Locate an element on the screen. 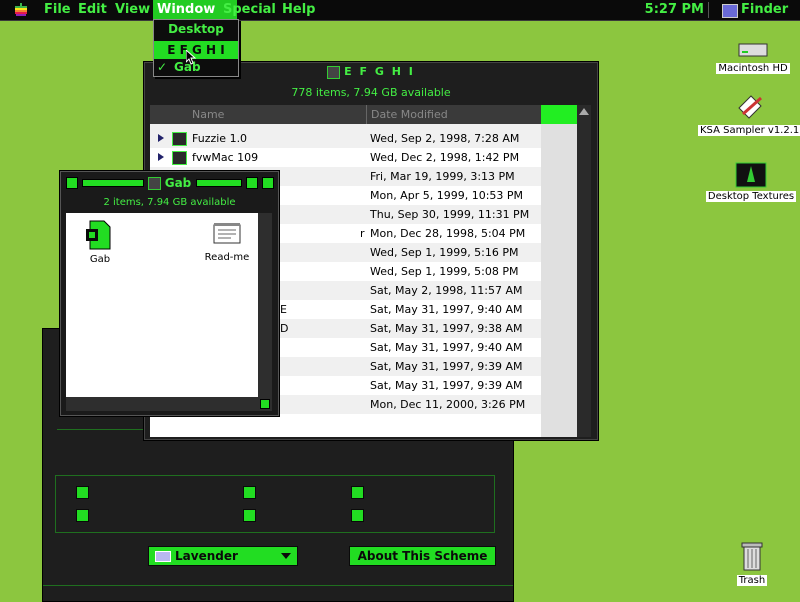  row-date: Sat, May 2, 1998, 11:57 AM is located at coordinates (446, 290).